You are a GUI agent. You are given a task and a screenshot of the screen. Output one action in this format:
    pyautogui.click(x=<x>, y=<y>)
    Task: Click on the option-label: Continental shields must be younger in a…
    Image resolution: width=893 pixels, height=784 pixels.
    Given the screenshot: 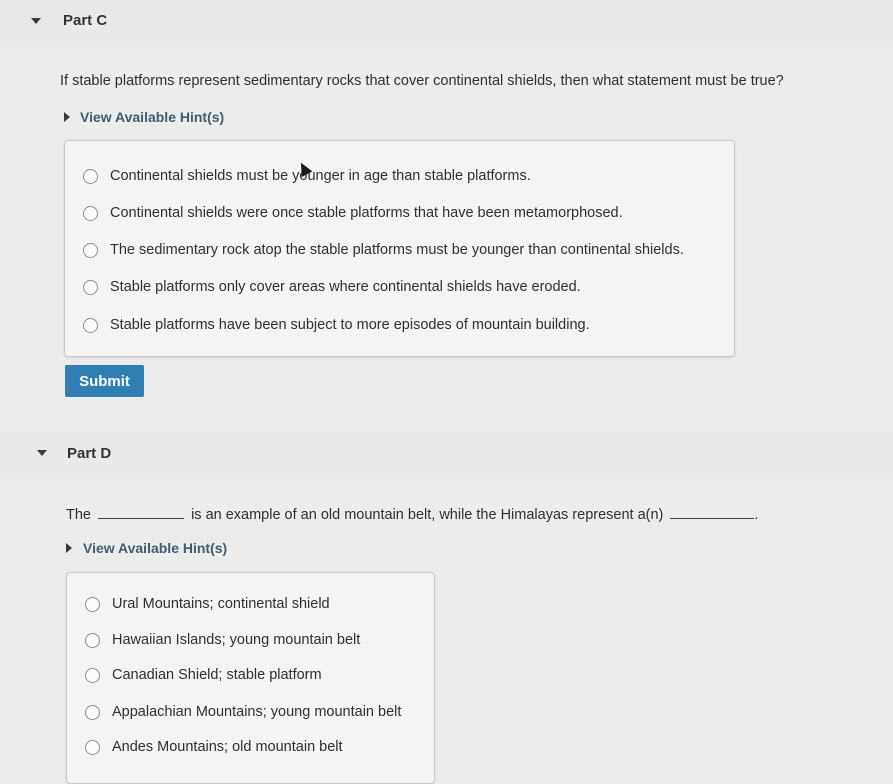 What is the action you would take?
    pyautogui.click(x=320, y=176)
    